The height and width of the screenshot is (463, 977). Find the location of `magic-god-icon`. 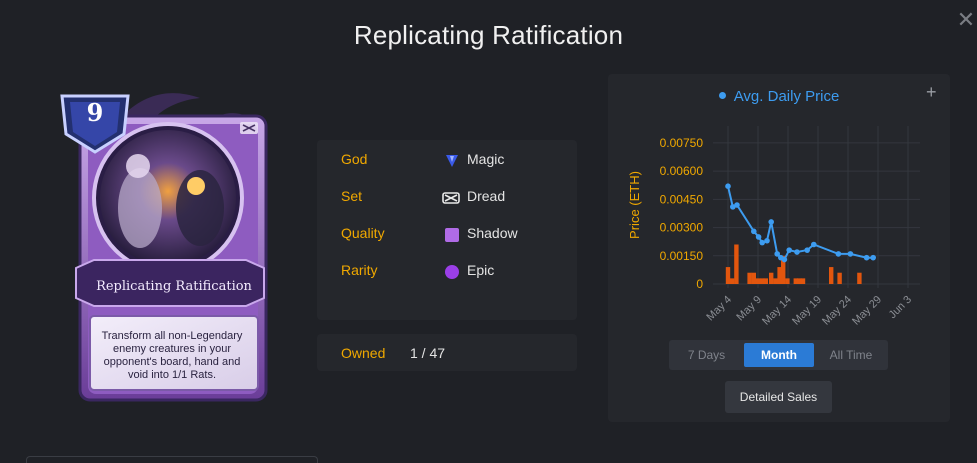

magic-god-icon is located at coordinates (452, 161).